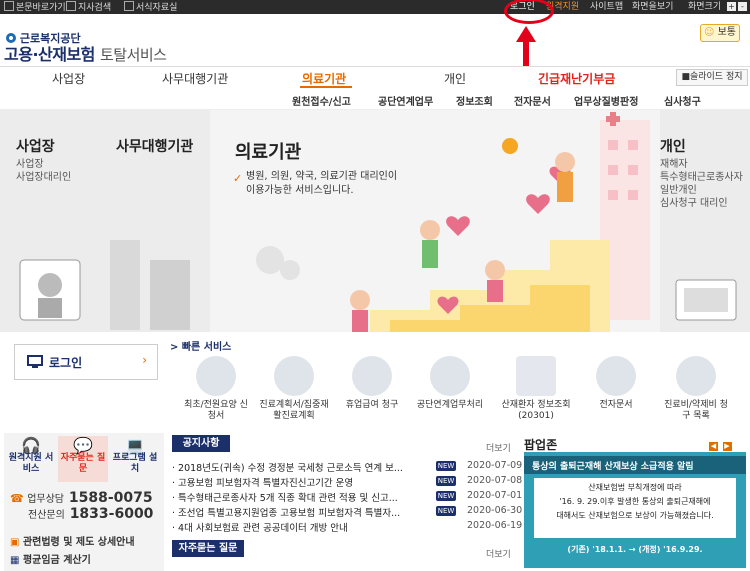  What do you see at coordinates (616, 376) in the screenshot?
I see `e-document-icon` at bounding box center [616, 376].